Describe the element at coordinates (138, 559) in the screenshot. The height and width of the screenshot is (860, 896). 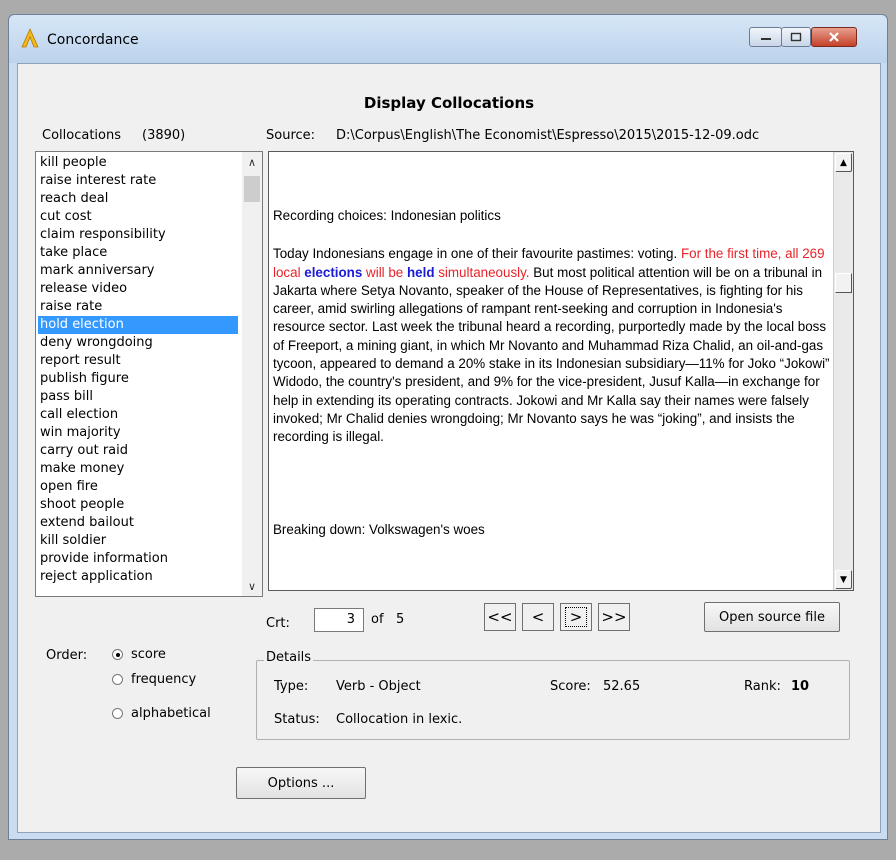
I see `list-item: provide information` at that location.